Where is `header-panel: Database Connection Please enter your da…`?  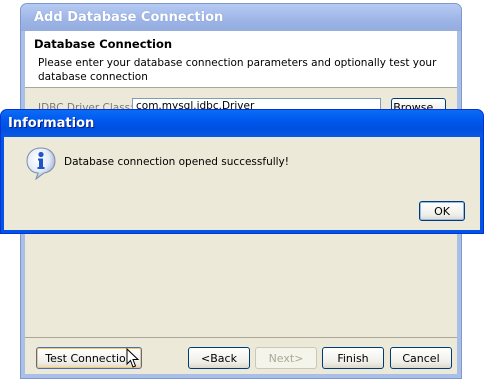
header-panel: Database Connection Please enter your da… is located at coordinates (241, 59).